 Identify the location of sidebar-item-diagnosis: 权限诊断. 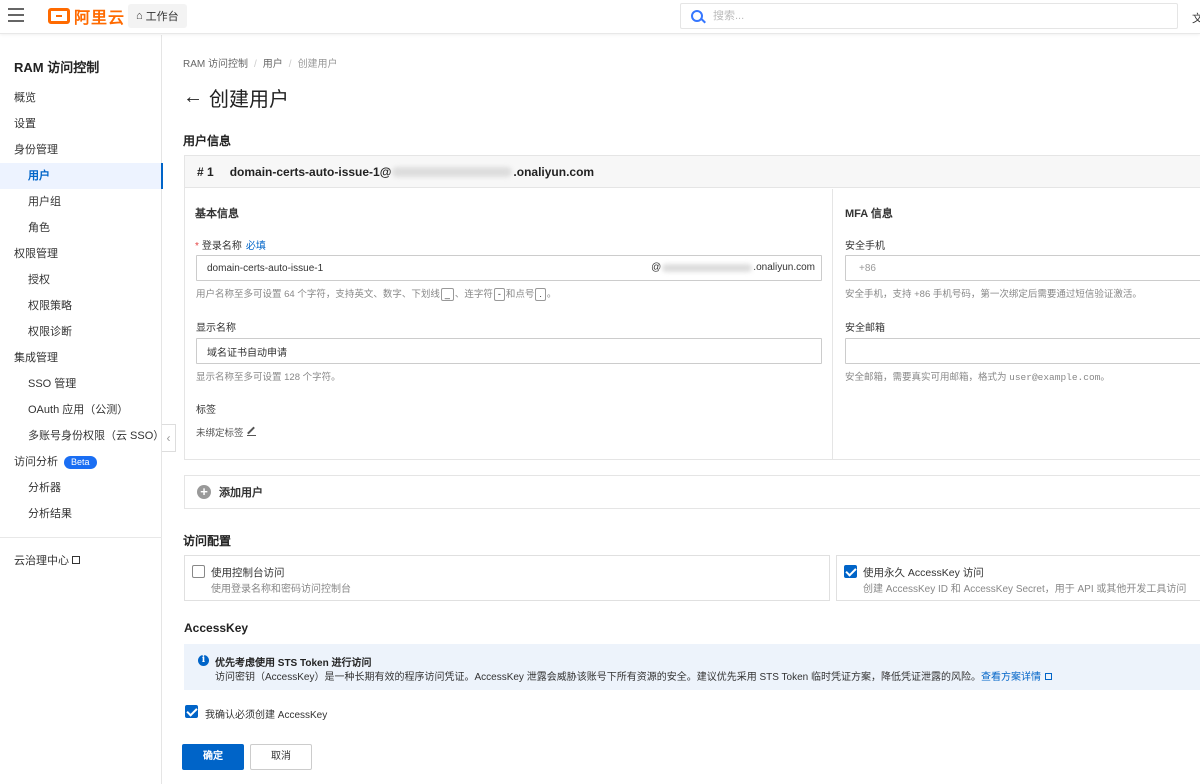
(81, 332).